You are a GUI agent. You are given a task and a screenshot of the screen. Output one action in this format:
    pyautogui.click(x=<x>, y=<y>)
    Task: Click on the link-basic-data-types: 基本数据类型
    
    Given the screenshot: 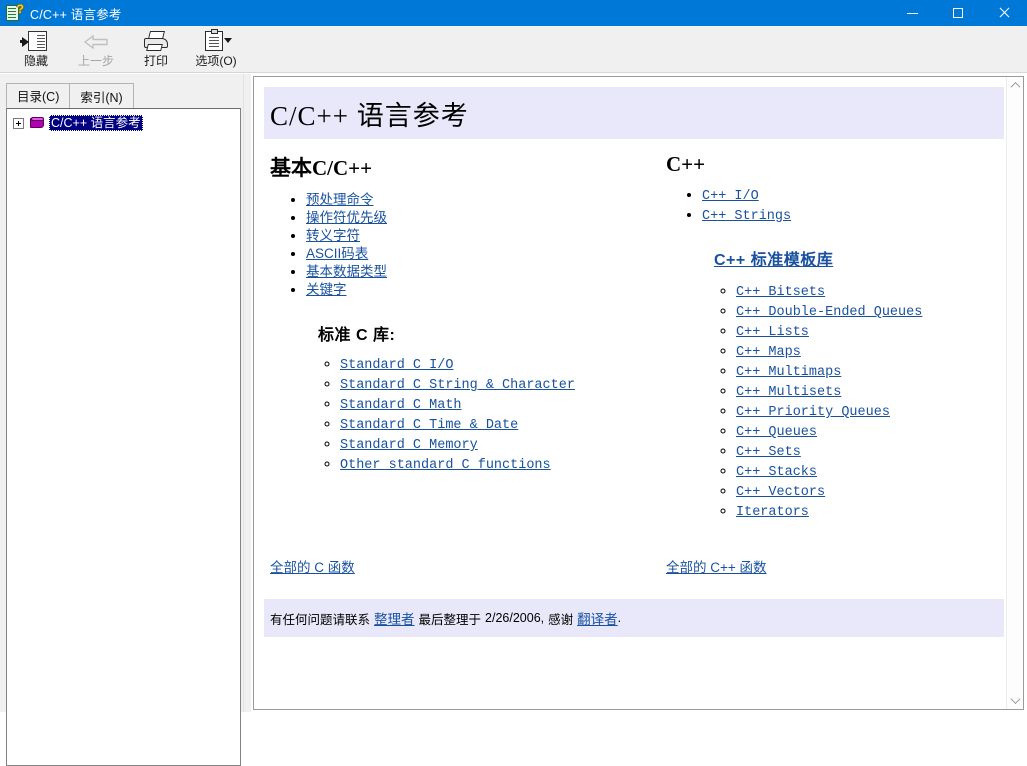 What is the action you would take?
    pyautogui.click(x=346, y=271)
    